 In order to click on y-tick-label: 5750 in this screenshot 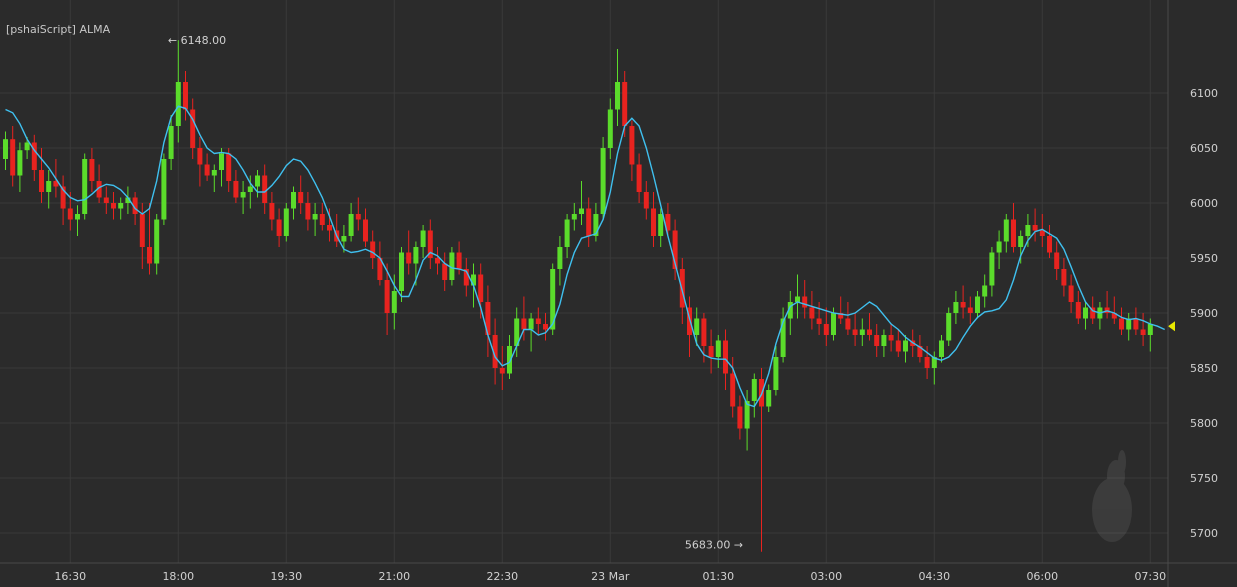, I will do `click(1204, 478)`.